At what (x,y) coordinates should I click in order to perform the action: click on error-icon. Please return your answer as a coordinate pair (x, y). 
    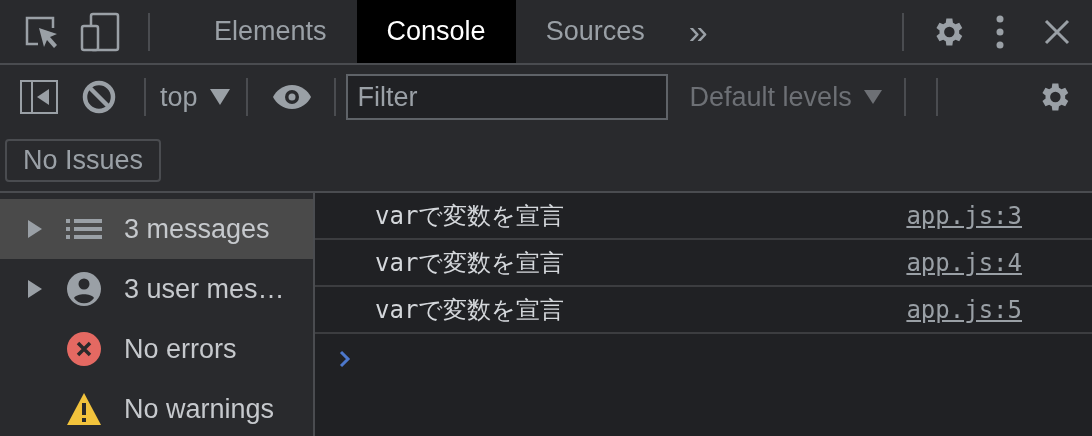
    Looking at the image, I should click on (84, 349).